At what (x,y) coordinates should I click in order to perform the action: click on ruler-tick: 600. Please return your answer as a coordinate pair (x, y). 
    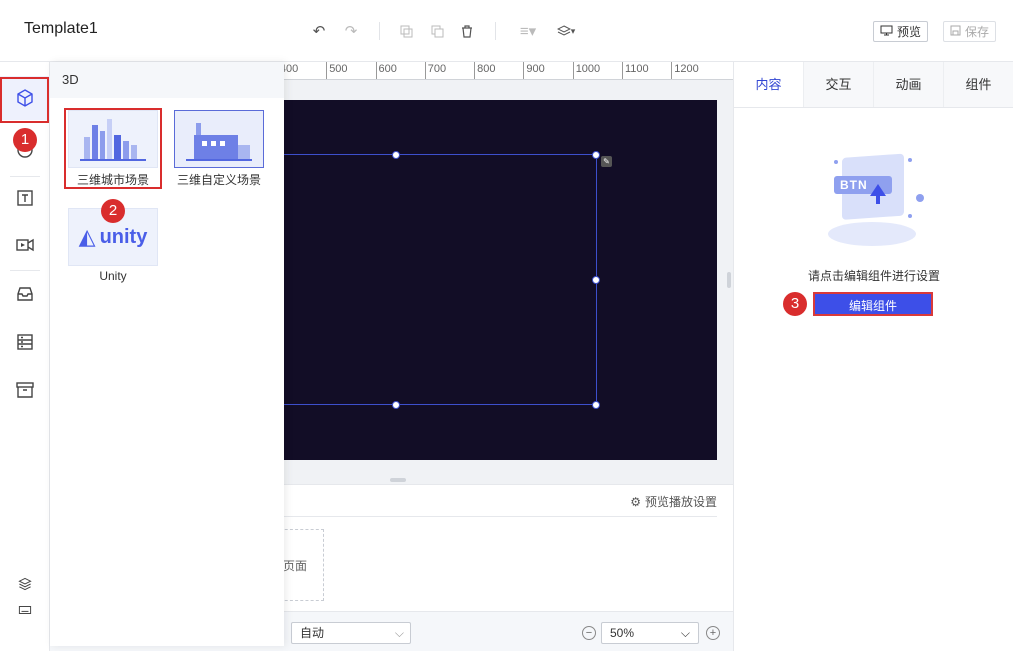
    Looking at the image, I should click on (386, 70).